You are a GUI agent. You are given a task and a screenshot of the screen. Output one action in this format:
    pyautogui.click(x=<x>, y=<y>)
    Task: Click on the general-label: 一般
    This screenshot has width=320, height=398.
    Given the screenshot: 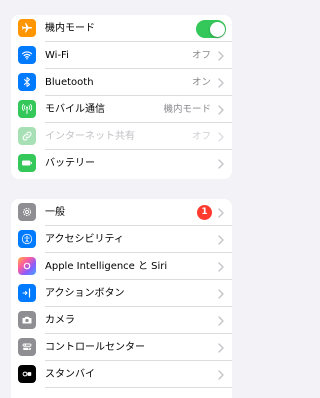 What is the action you would take?
    pyautogui.click(x=55, y=212)
    